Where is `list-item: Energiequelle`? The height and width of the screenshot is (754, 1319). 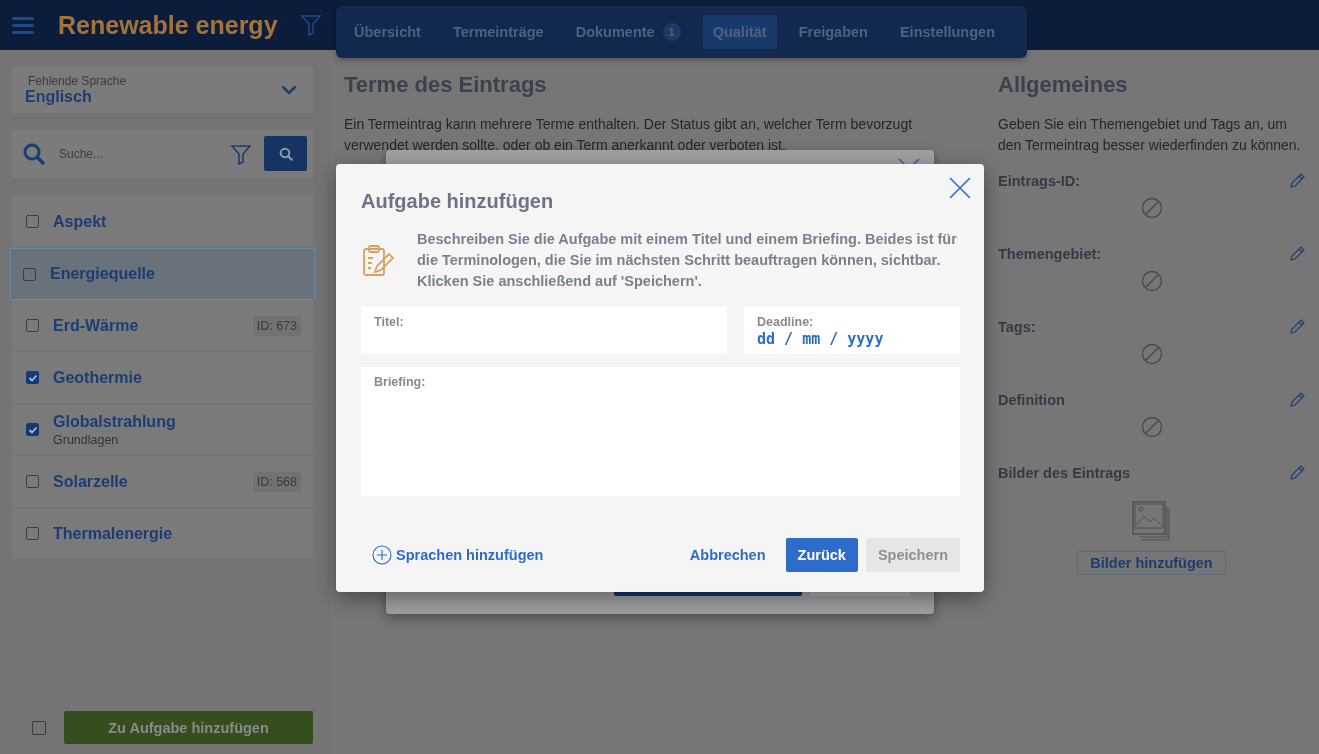 list-item: Energiequelle is located at coordinates (162, 274).